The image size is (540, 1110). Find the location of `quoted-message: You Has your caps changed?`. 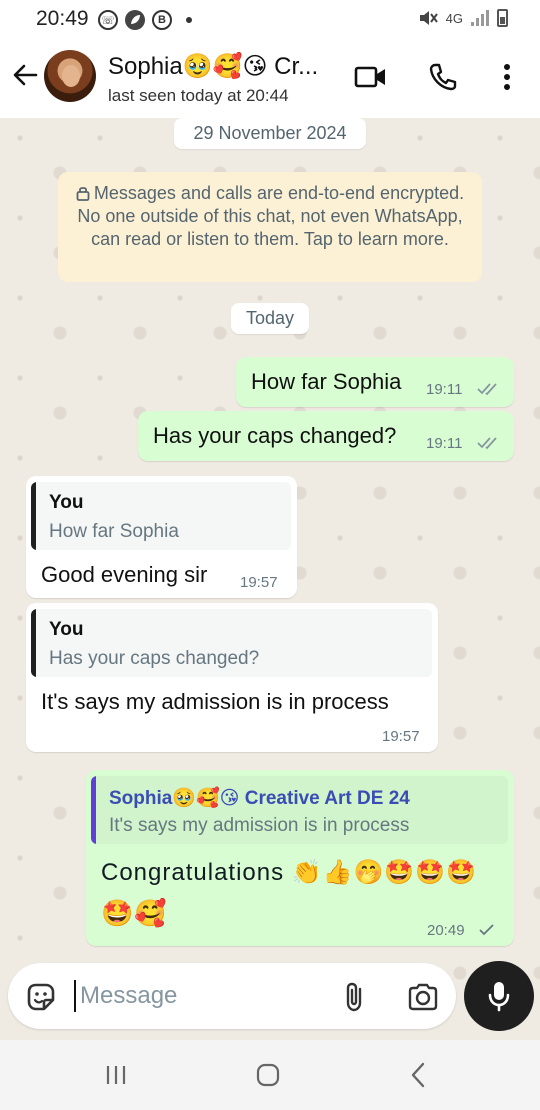

quoted-message: You Has your caps changed? is located at coordinates (231, 643).